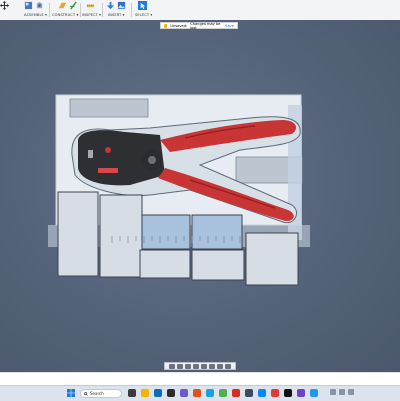  What do you see at coordinates (172, 366) in the screenshot?
I see `orbit-icon` at bounding box center [172, 366].